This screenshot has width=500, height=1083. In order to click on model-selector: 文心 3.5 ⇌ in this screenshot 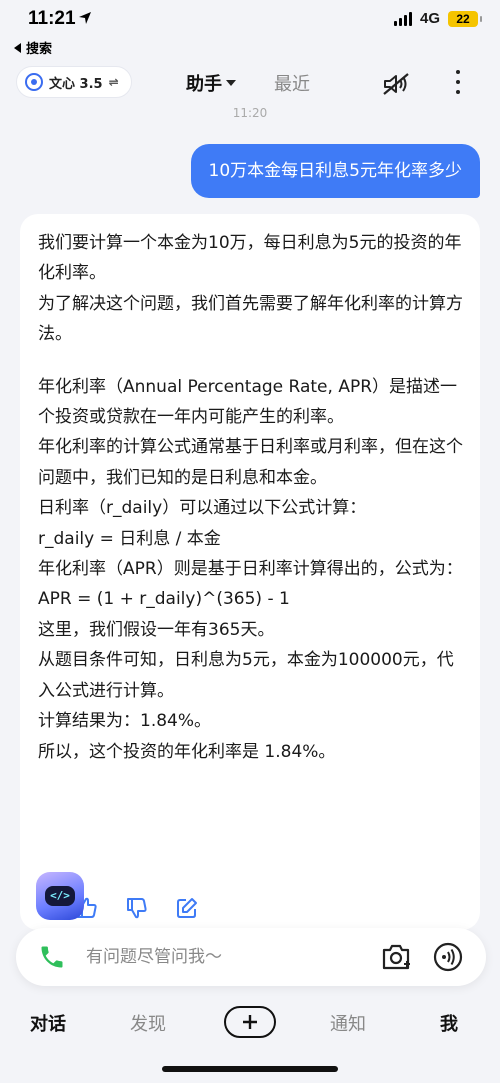, I will do `click(74, 82)`.